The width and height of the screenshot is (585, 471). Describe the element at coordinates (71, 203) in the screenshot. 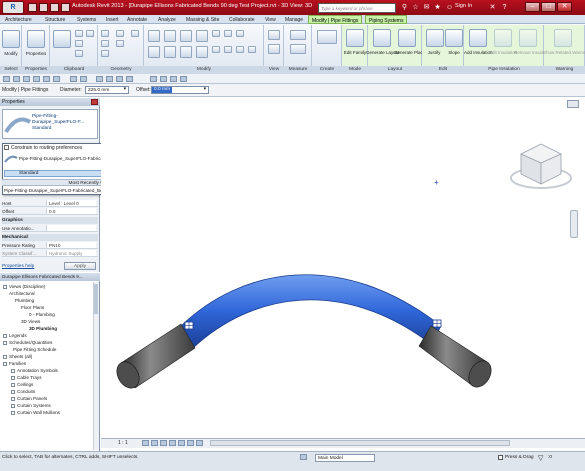

I see `property-value: Level : Level 0` at that location.